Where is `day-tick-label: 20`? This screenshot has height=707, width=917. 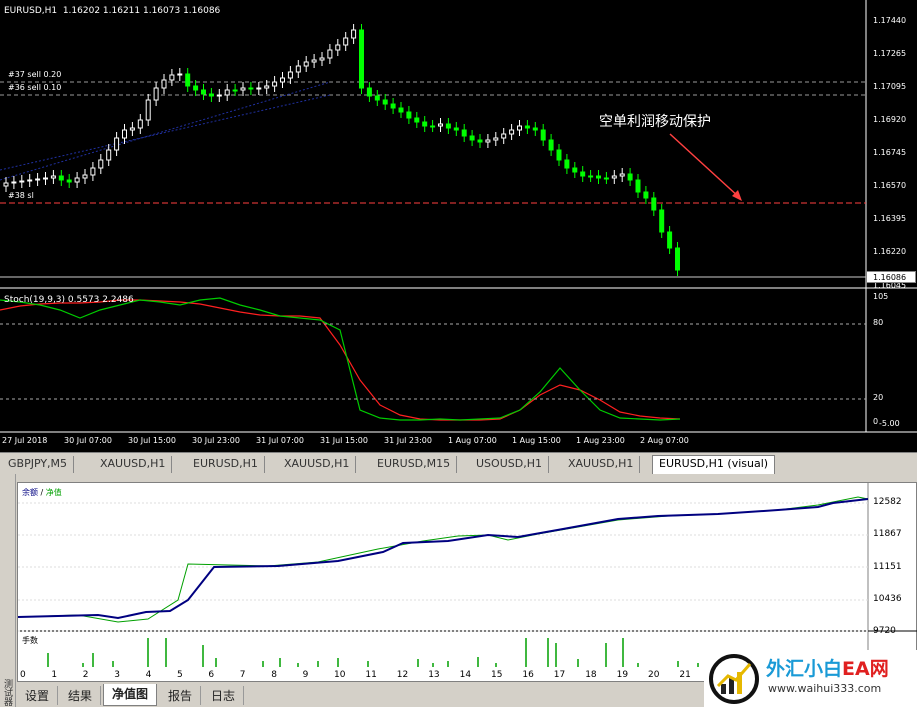
day-tick-label: 20 is located at coordinates (654, 675).